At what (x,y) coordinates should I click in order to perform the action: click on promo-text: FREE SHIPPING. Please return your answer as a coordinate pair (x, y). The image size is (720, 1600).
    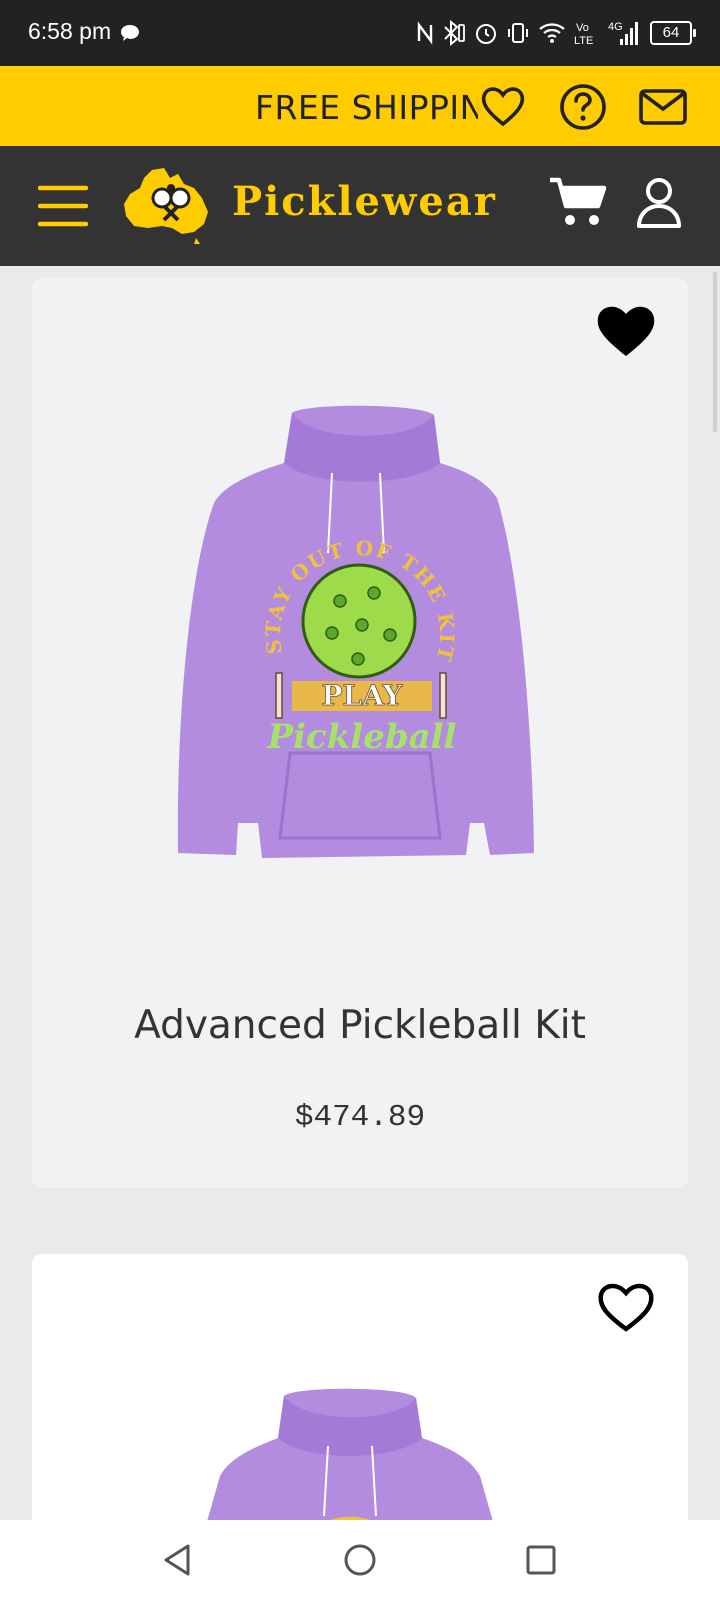
    Looking at the image, I should click on (383, 107).